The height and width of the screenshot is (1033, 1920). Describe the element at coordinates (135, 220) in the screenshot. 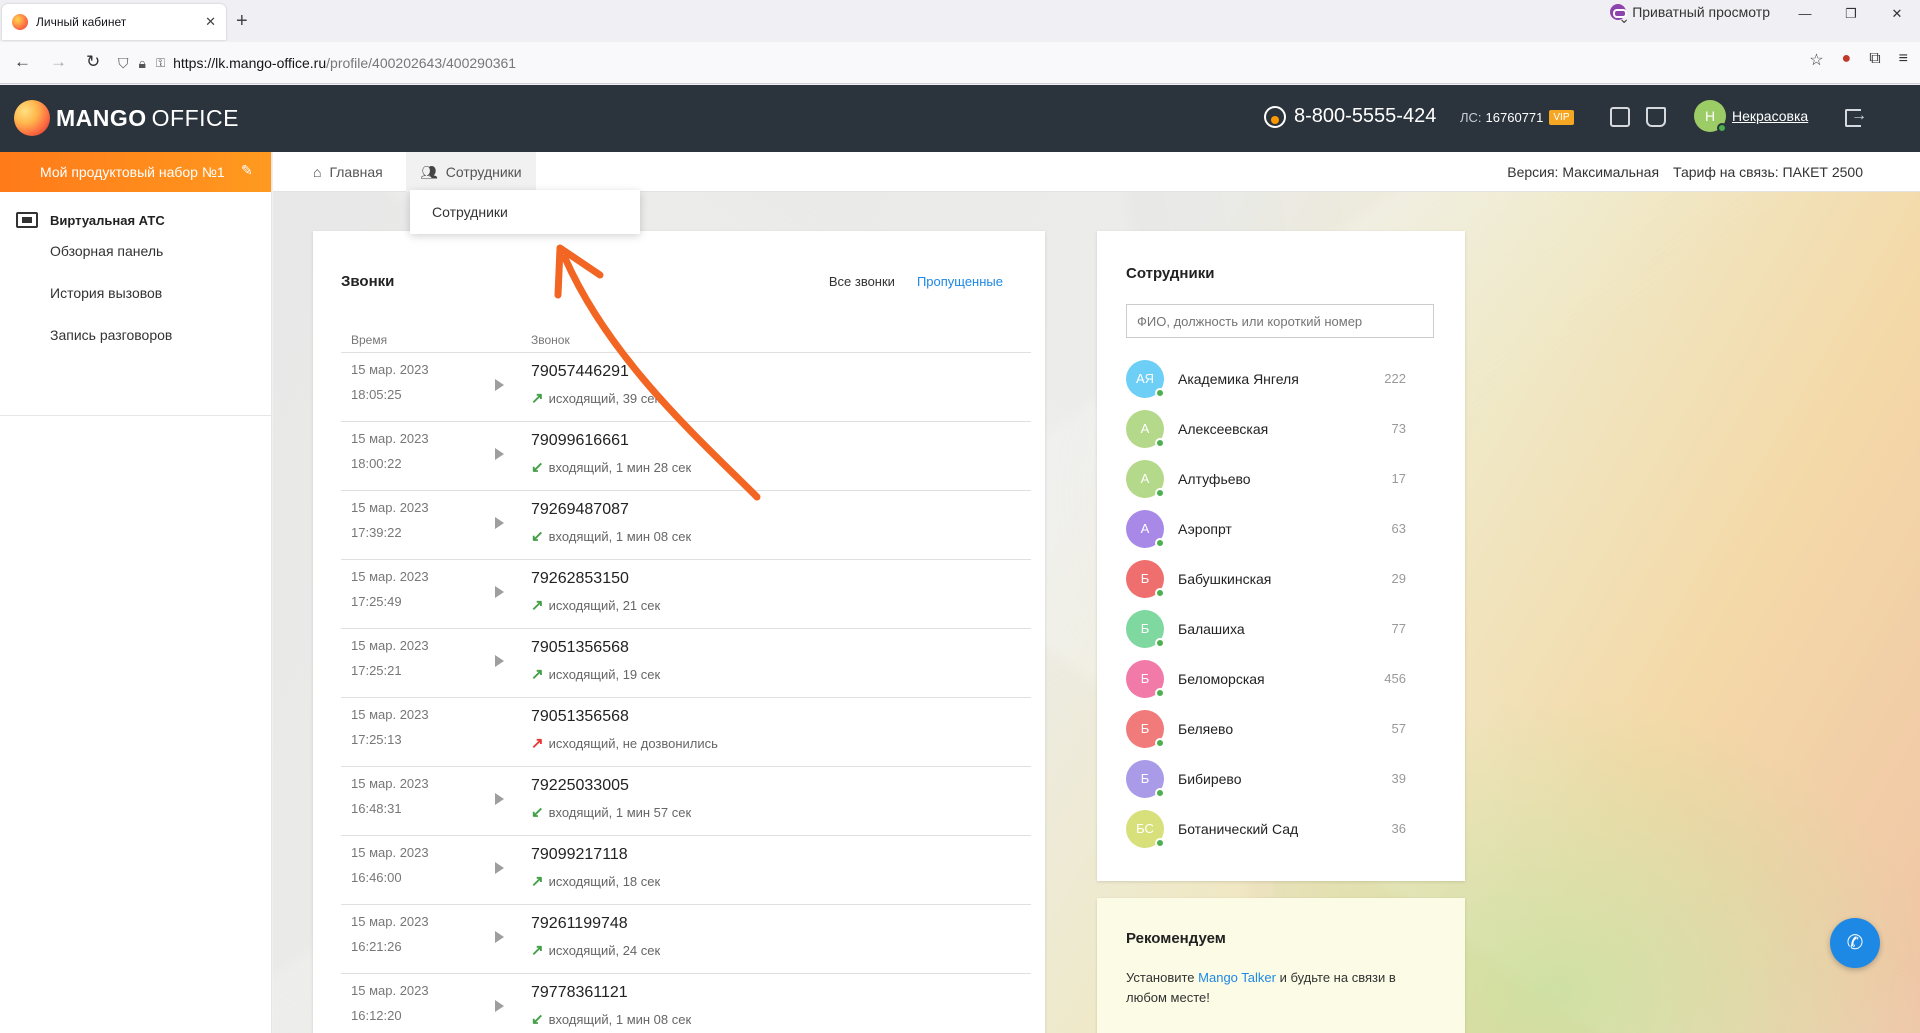

I see `sidebar-section-header: Виртуальная АТС` at that location.